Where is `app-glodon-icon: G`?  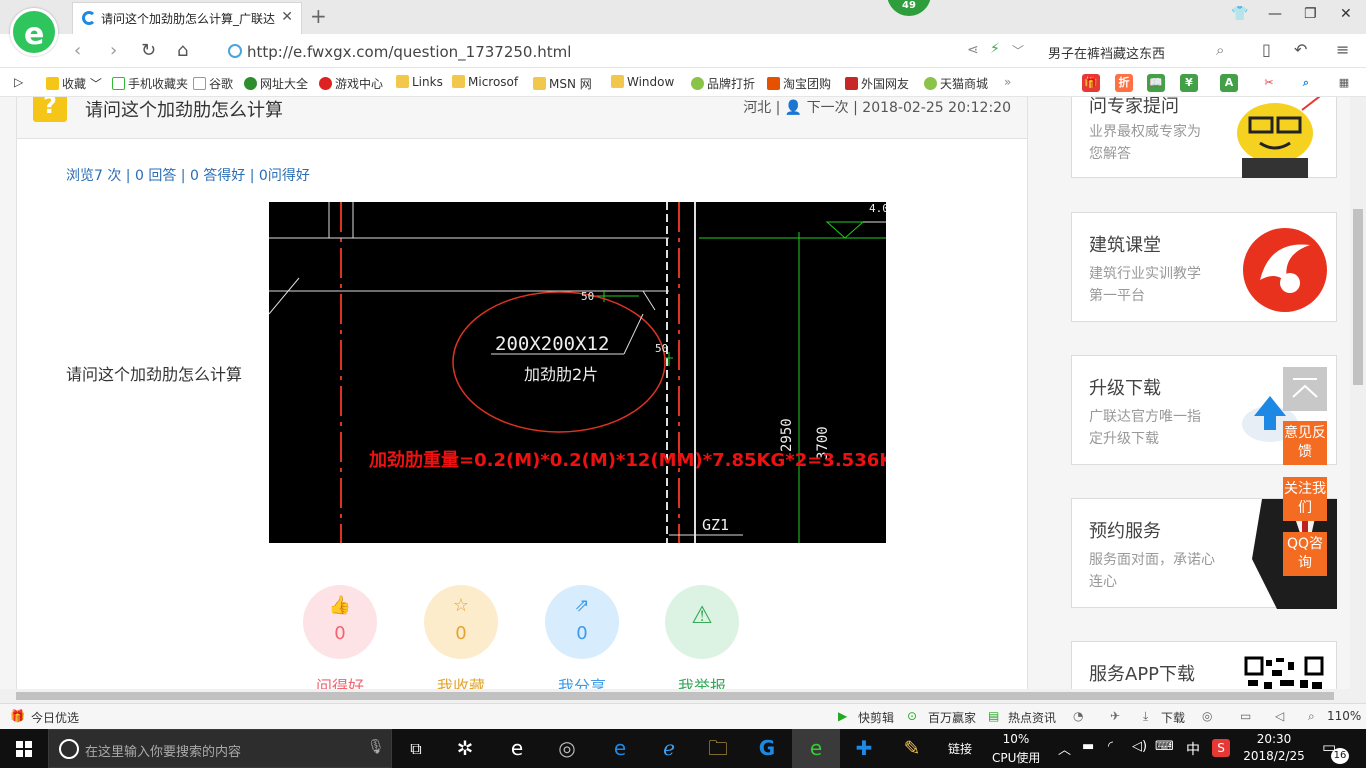
app-glodon-icon: G is located at coordinates (767, 748).